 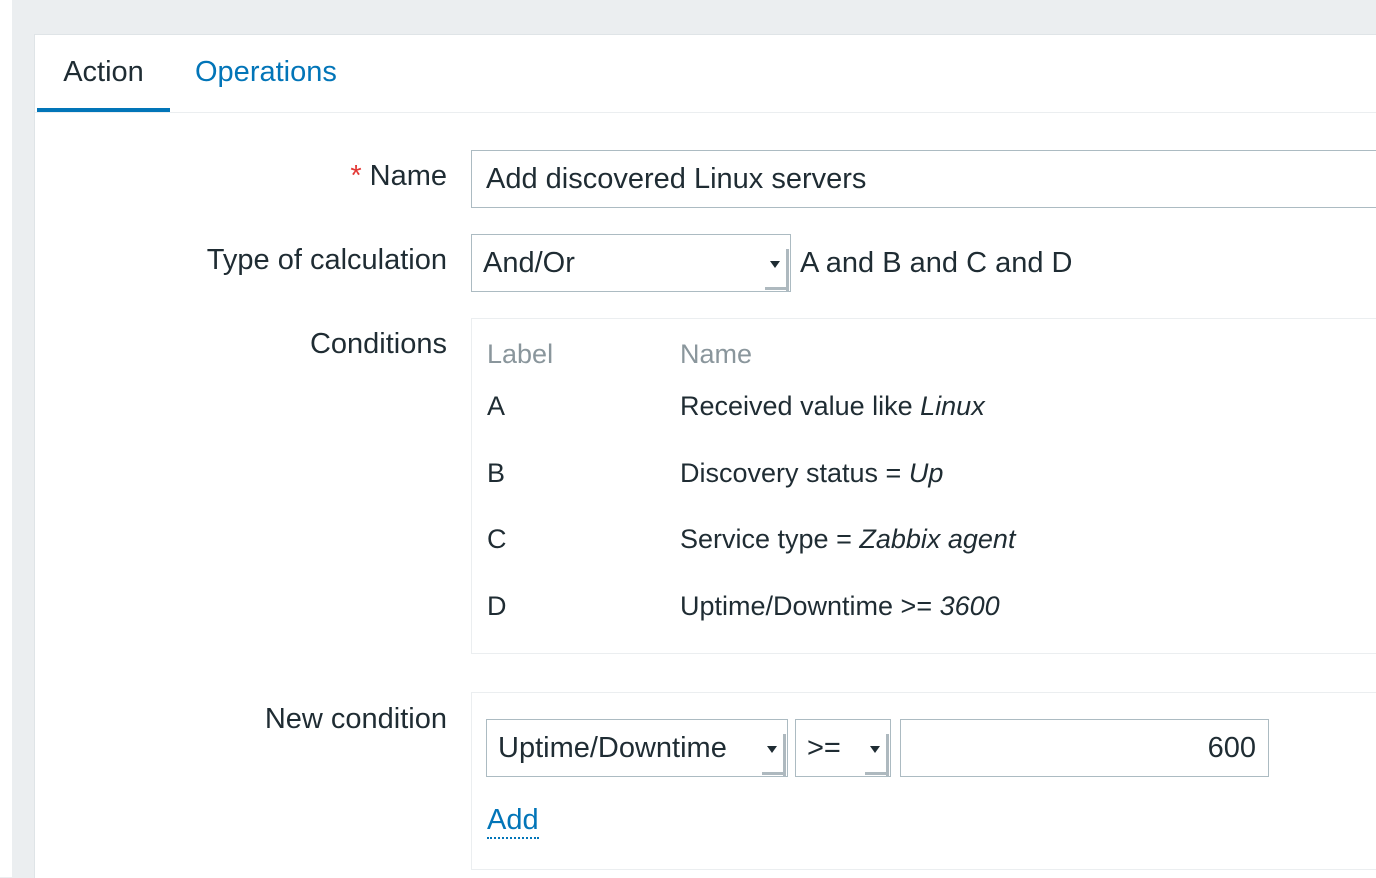 I want to click on type-of-calculation-label: Type of calculation, so click(x=326, y=260).